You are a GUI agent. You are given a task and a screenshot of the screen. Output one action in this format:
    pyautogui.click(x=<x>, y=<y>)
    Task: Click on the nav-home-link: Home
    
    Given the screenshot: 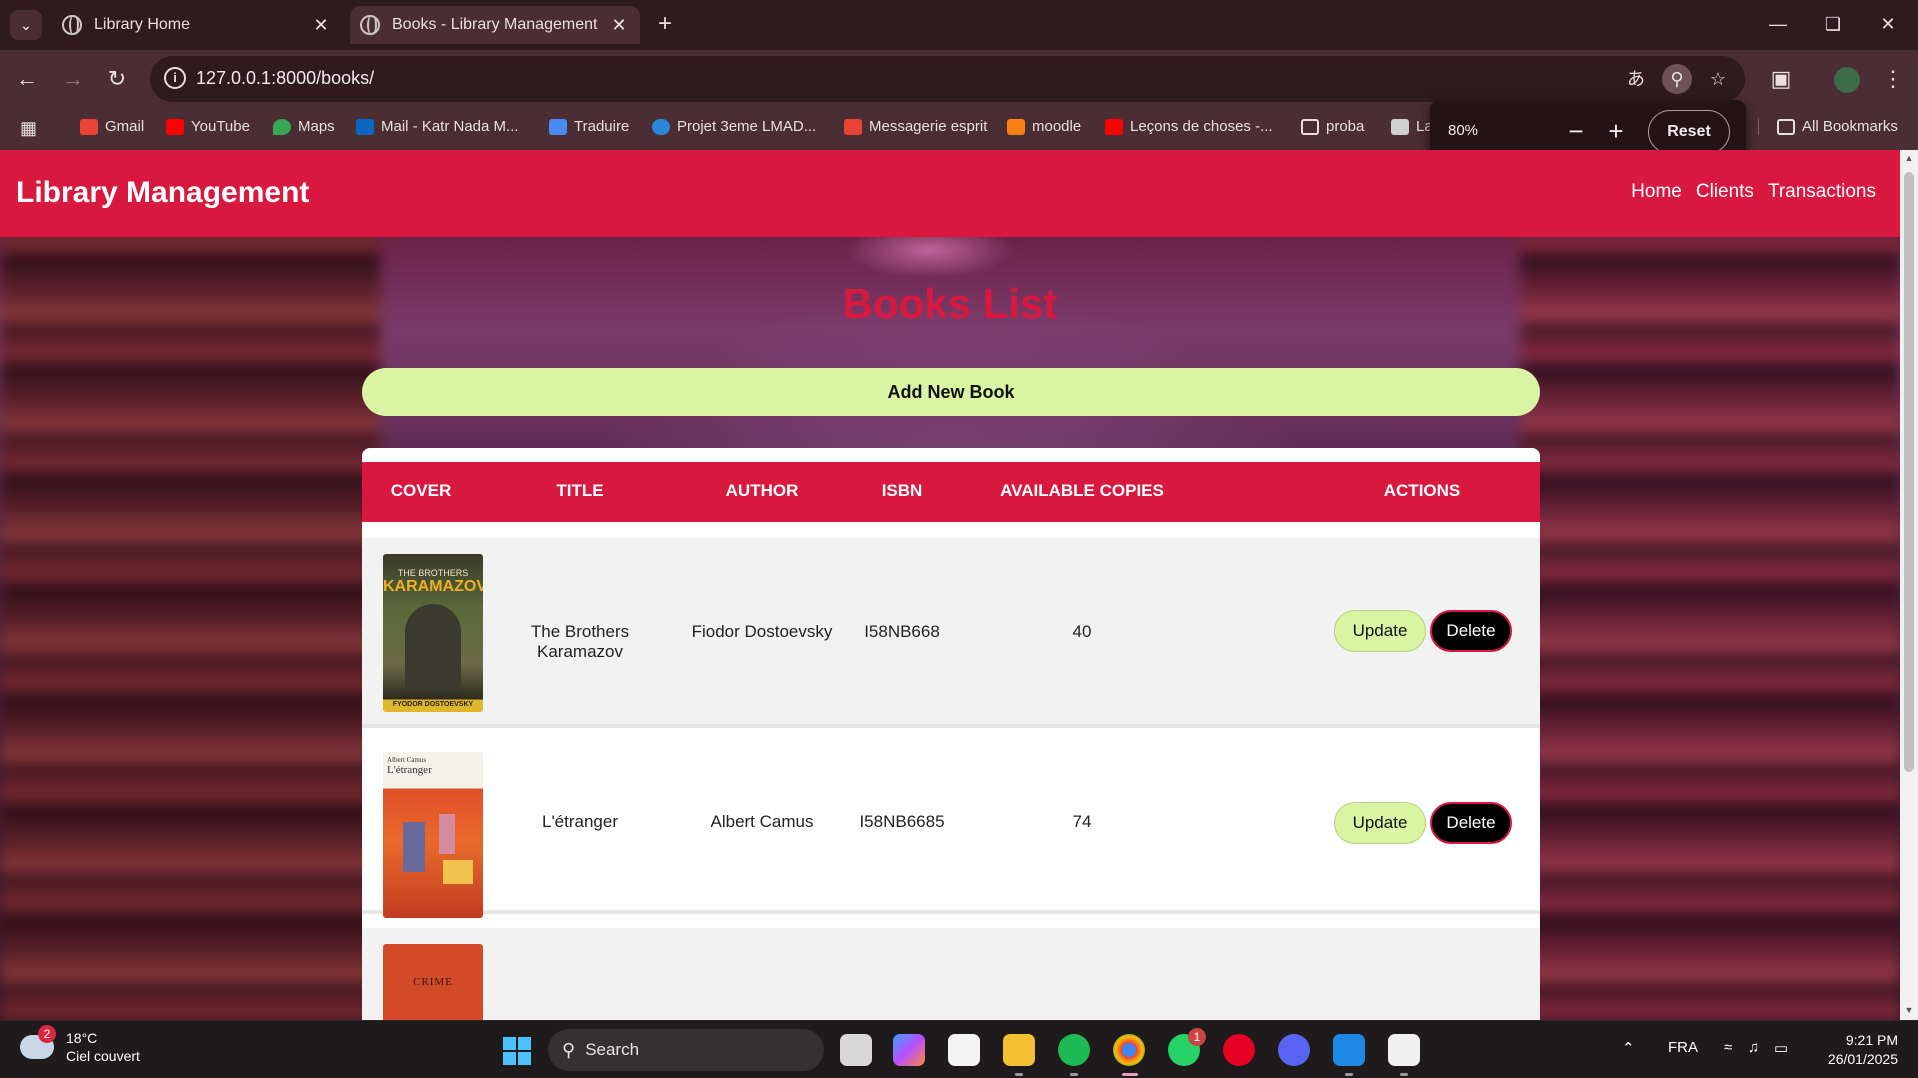 What is the action you would take?
    pyautogui.click(x=1656, y=192)
    